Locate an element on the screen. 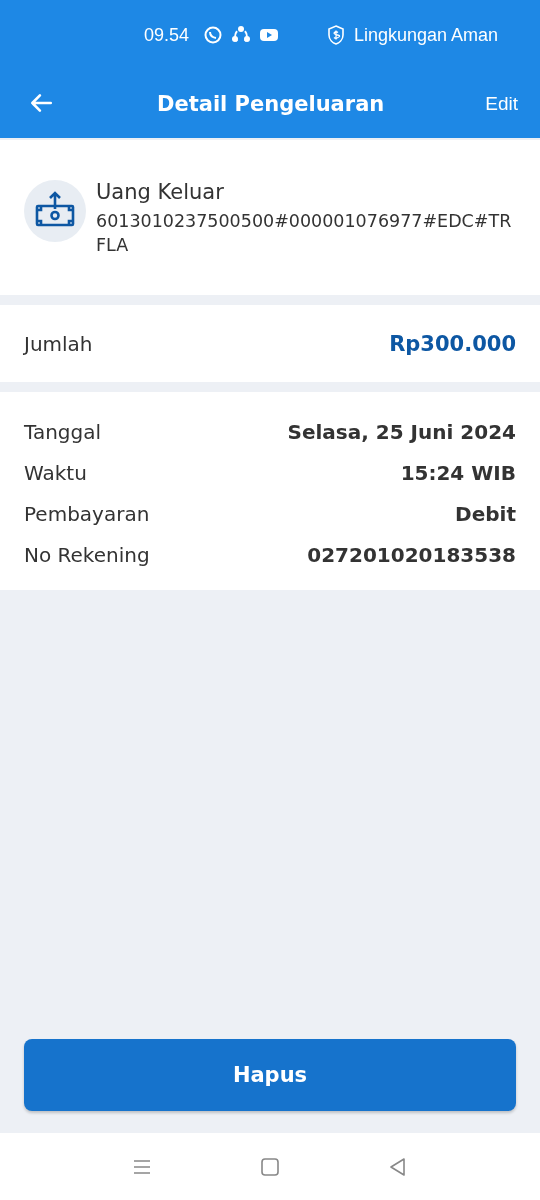 Image resolution: width=540 pixels, height=1200 pixels. detail-value: 027201020183538 is located at coordinates (411, 554).